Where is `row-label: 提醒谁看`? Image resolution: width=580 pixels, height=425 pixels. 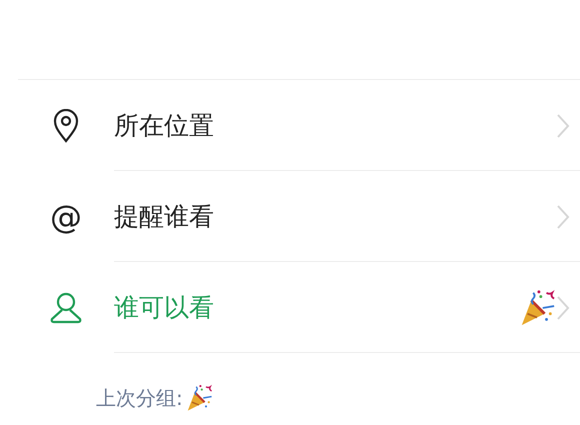
row-label: 提醒谁看 is located at coordinates (164, 217).